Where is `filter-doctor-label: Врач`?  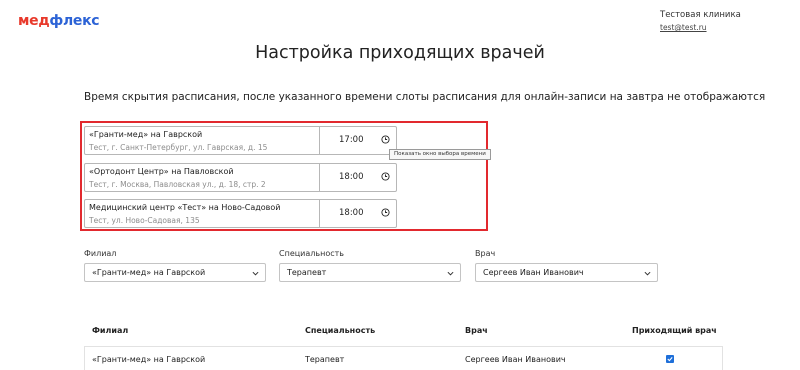
filter-doctor-label: Врач is located at coordinates (485, 253).